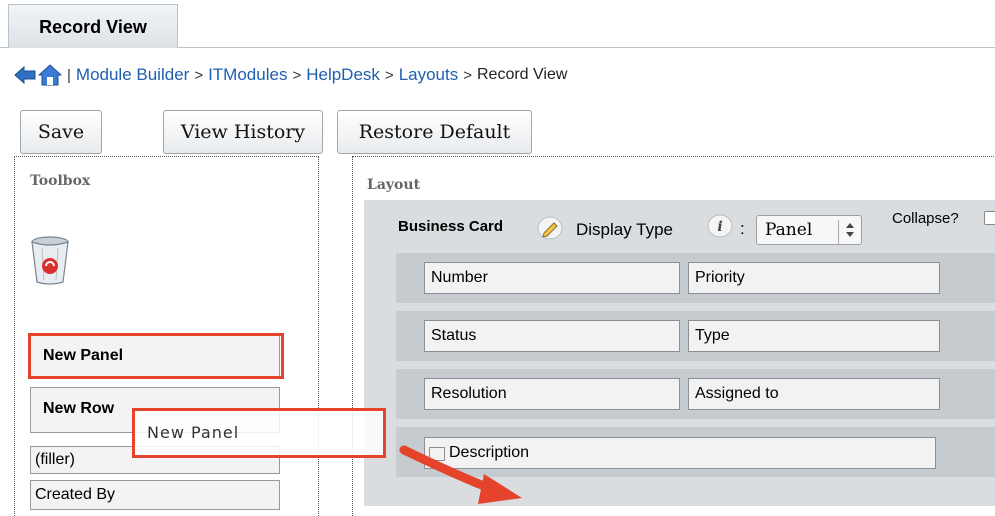 The height and width of the screenshot is (516, 995). I want to click on field-assigned-to: Assigned to, so click(814, 394).